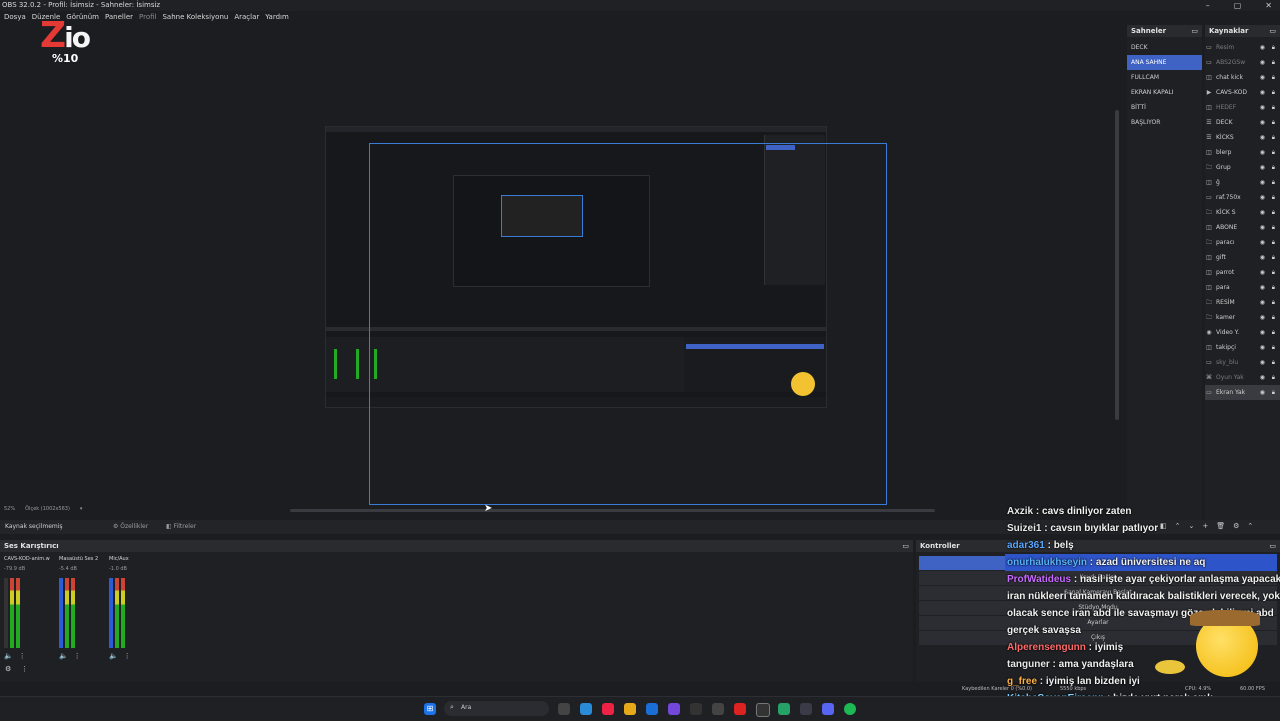 The height and width of the screenshot is (721, 1280). What do you see at coordinates (1117, 265) in the screenshot?
I see `preview-vertical-scrollbar` at bounding box center [1117, 265].